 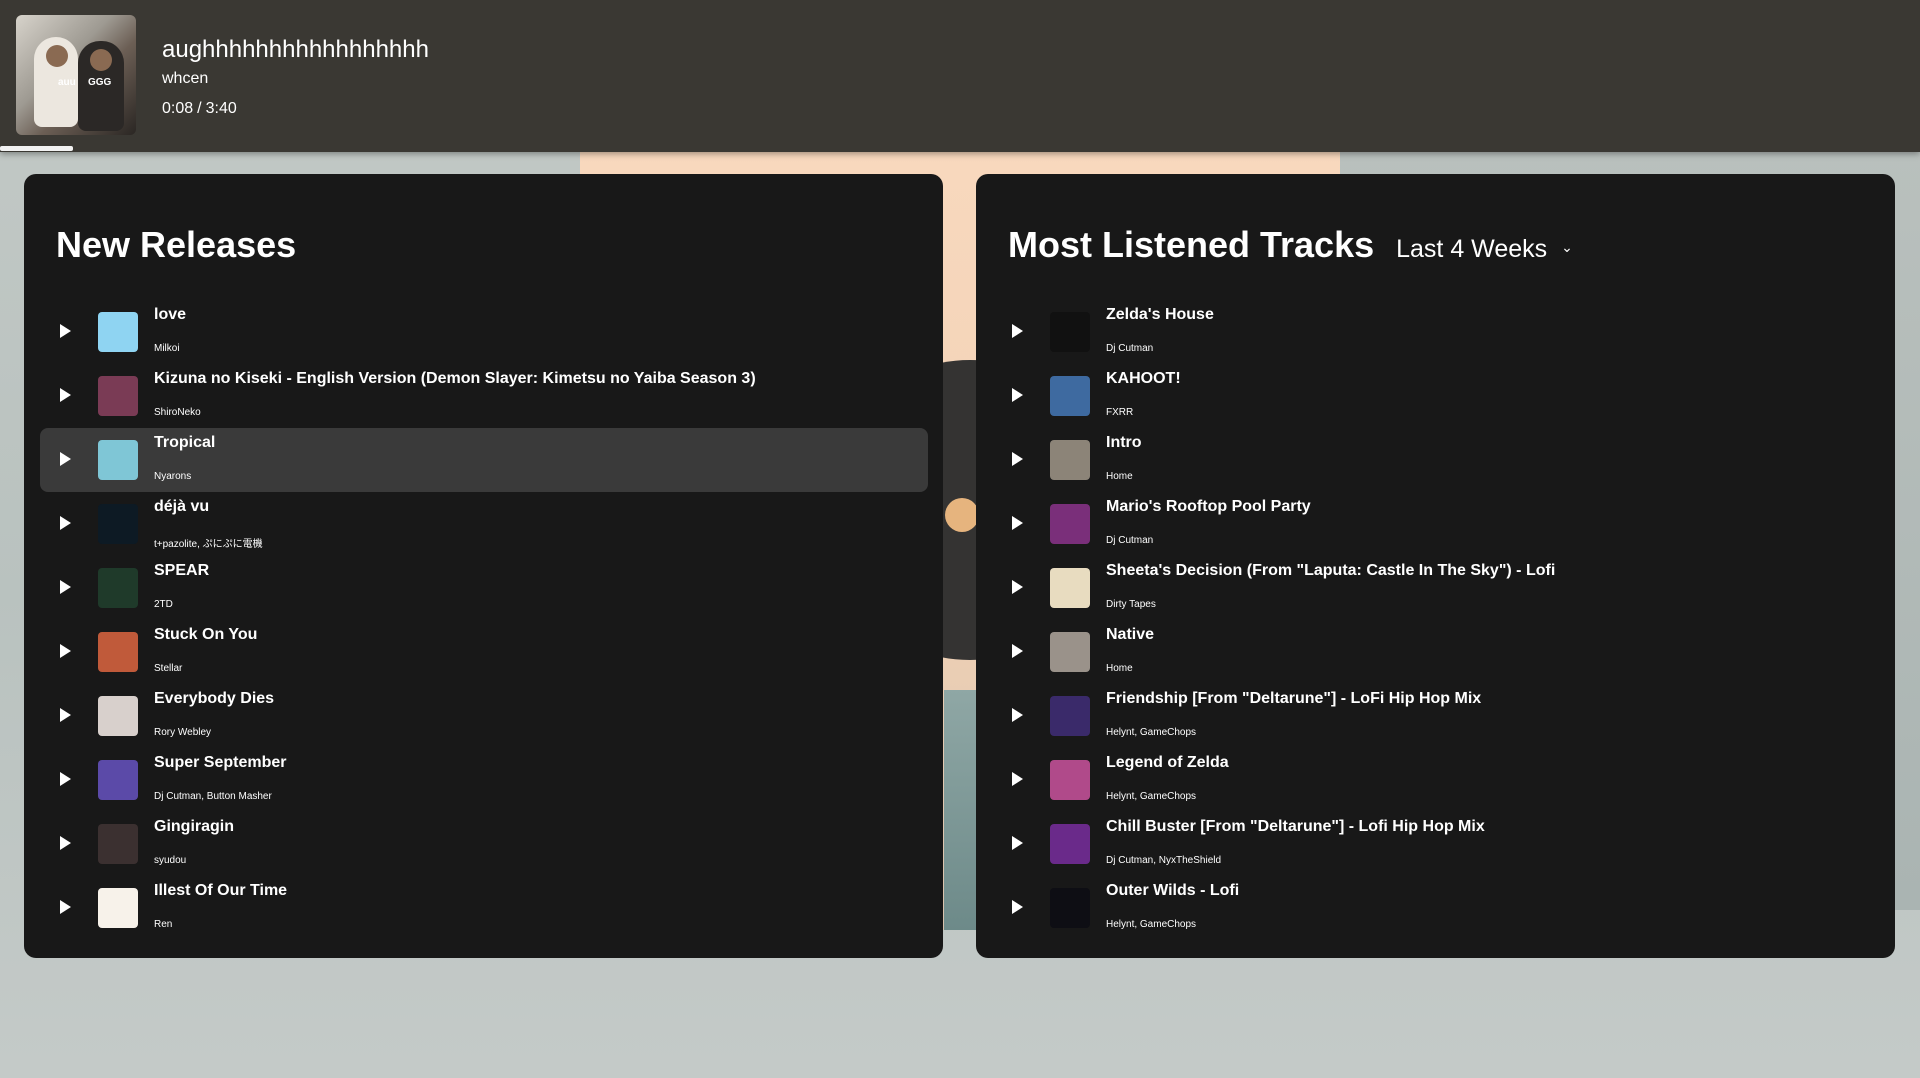 I want to click on chevron-down-icon: ⌄, so click(x=1567, y=247).